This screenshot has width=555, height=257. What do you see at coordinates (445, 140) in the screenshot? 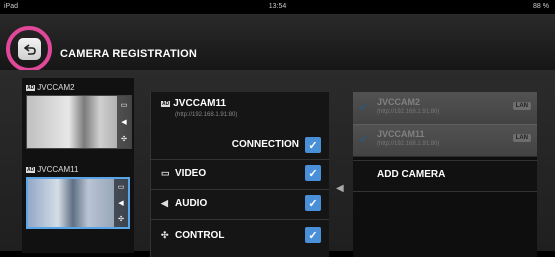
I see `registered-camera-item: ✓ JVCCAM11 (http://192.168.1.91:80) LAN` at bounding box center [445, 140].